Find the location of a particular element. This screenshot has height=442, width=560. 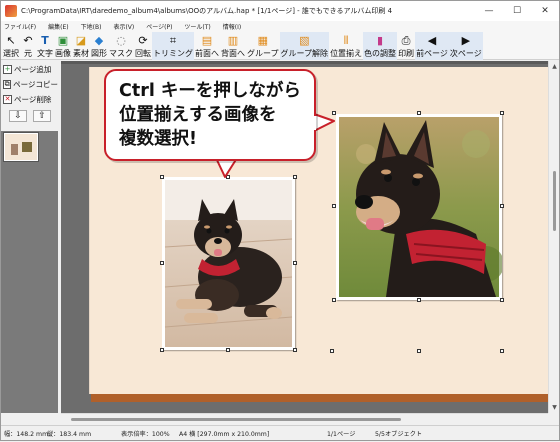

status-zoom: 表示倍率：100% is located at coordinates (145, 434).